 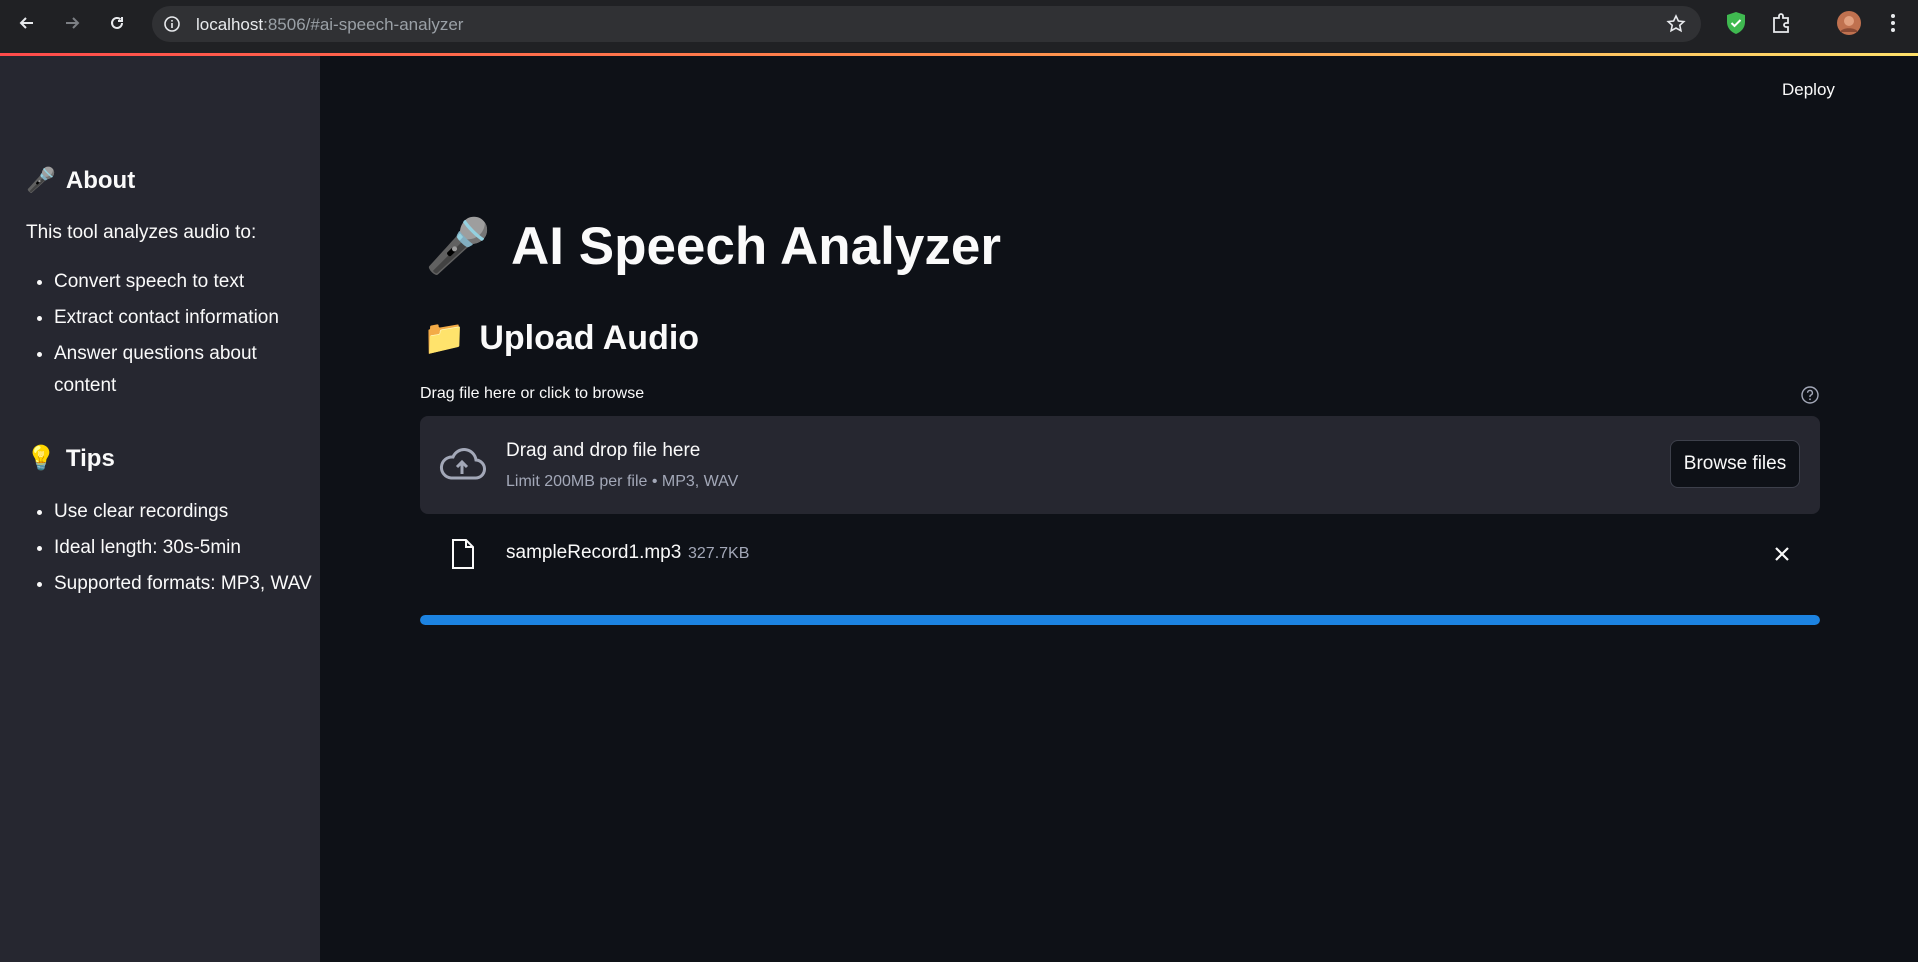 What do you see at coordinates (1676, 24) in the screenshot?
I see `bookmark-star-icon` at bounding box center [1676, 24].